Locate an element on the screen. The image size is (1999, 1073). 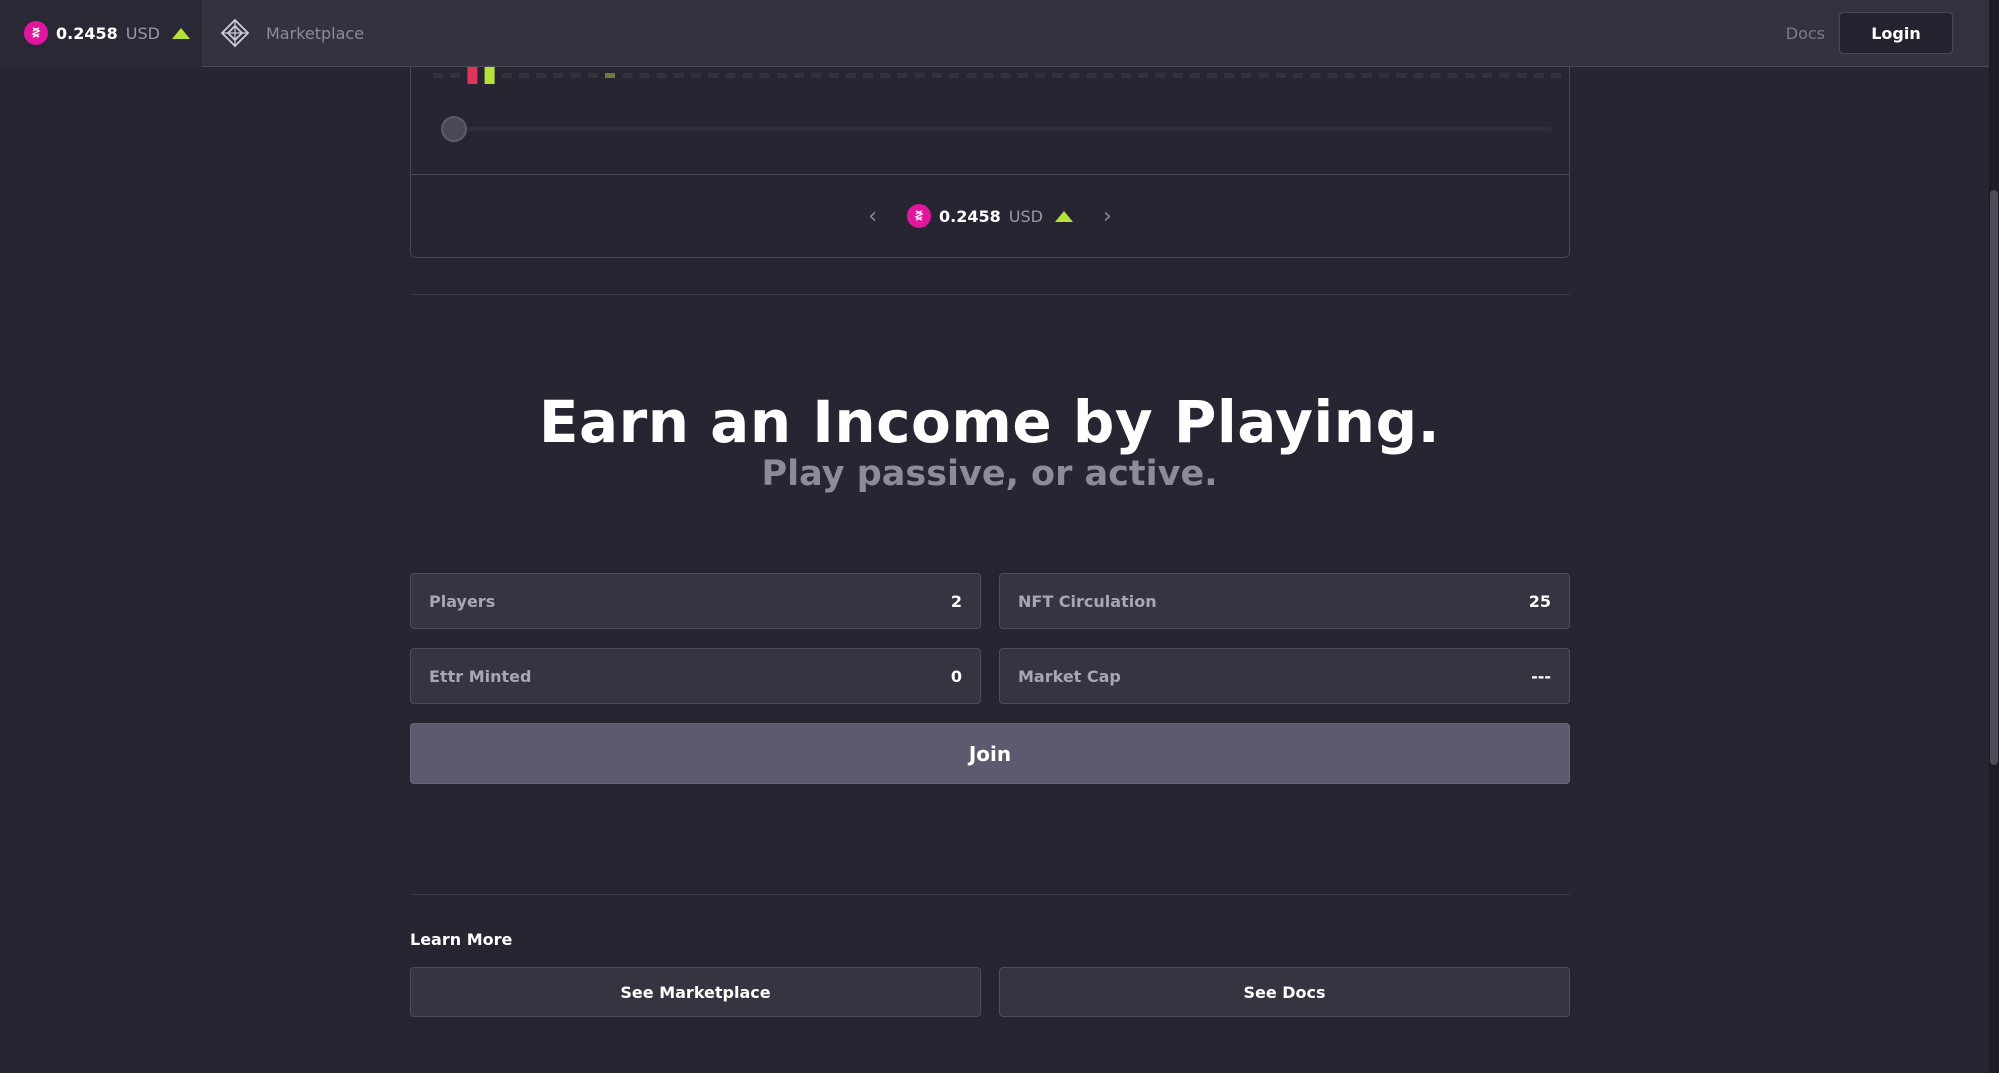
nav-marketplace-label: Marketplace is located at coordinates (315, 33).